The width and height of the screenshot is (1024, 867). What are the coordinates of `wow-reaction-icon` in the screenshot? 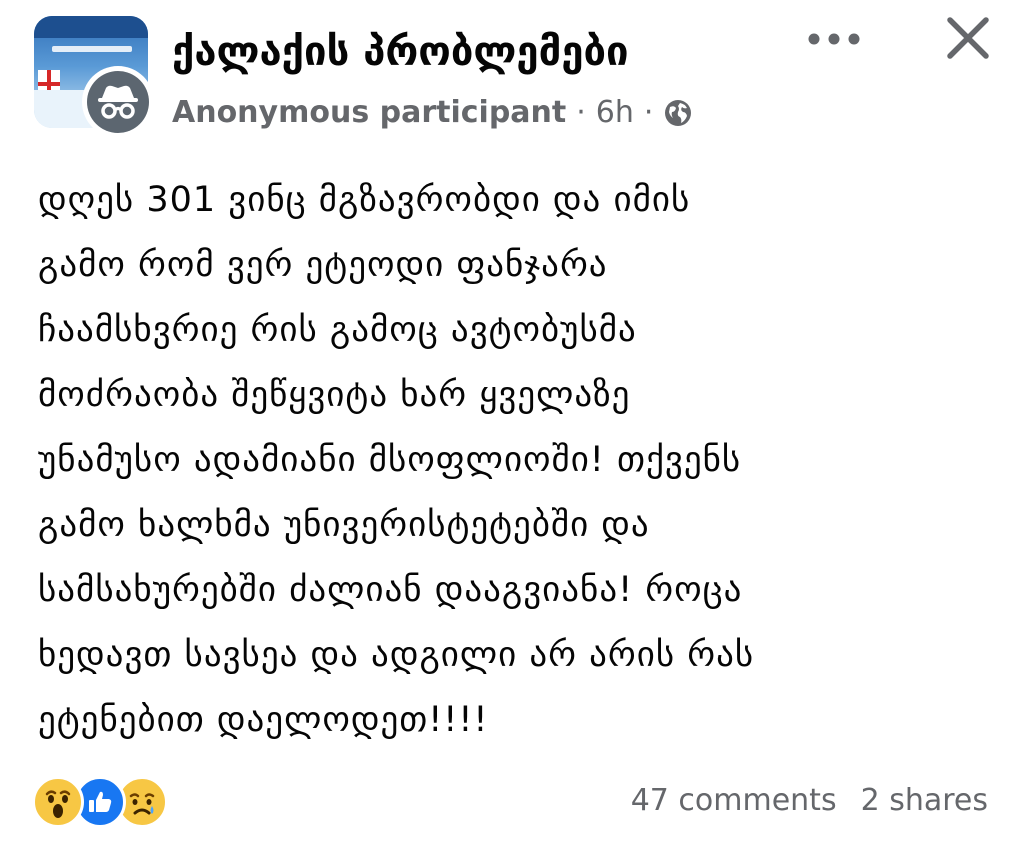 It's located at (58, 802).